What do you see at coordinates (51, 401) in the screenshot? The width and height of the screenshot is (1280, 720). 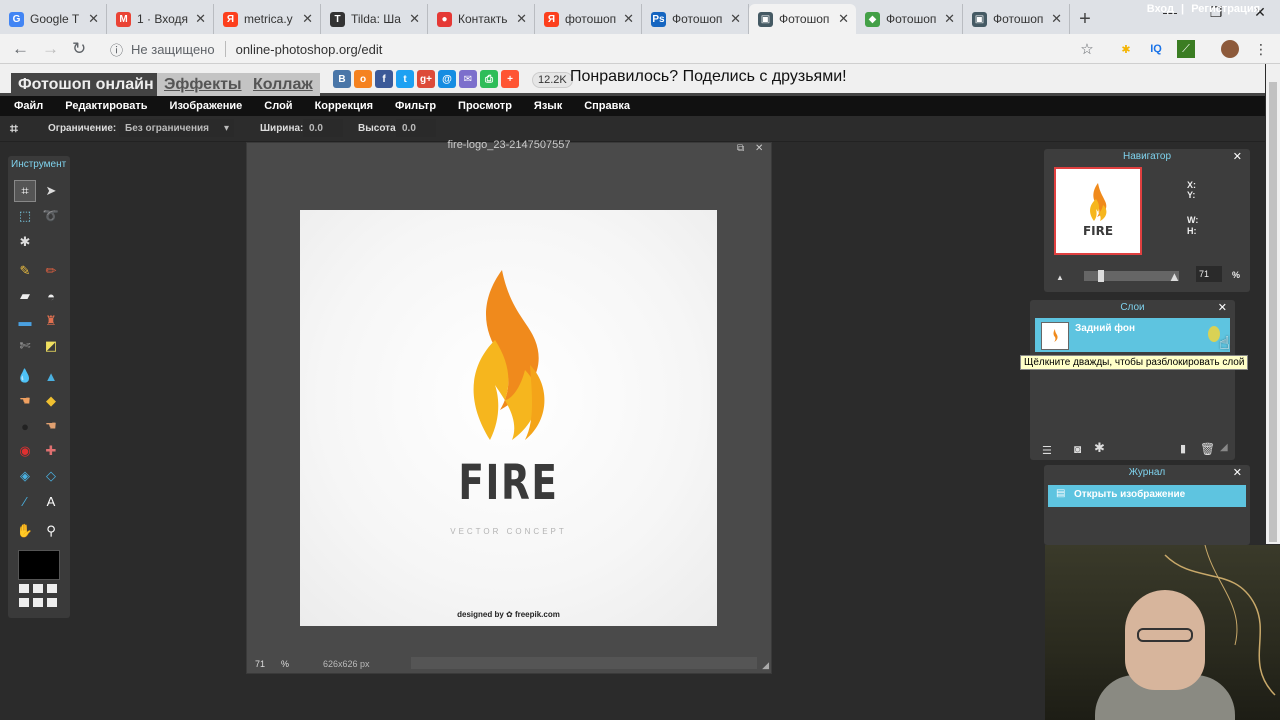 I see `sponge-icon: ◆` at bounding box center [51, 401].